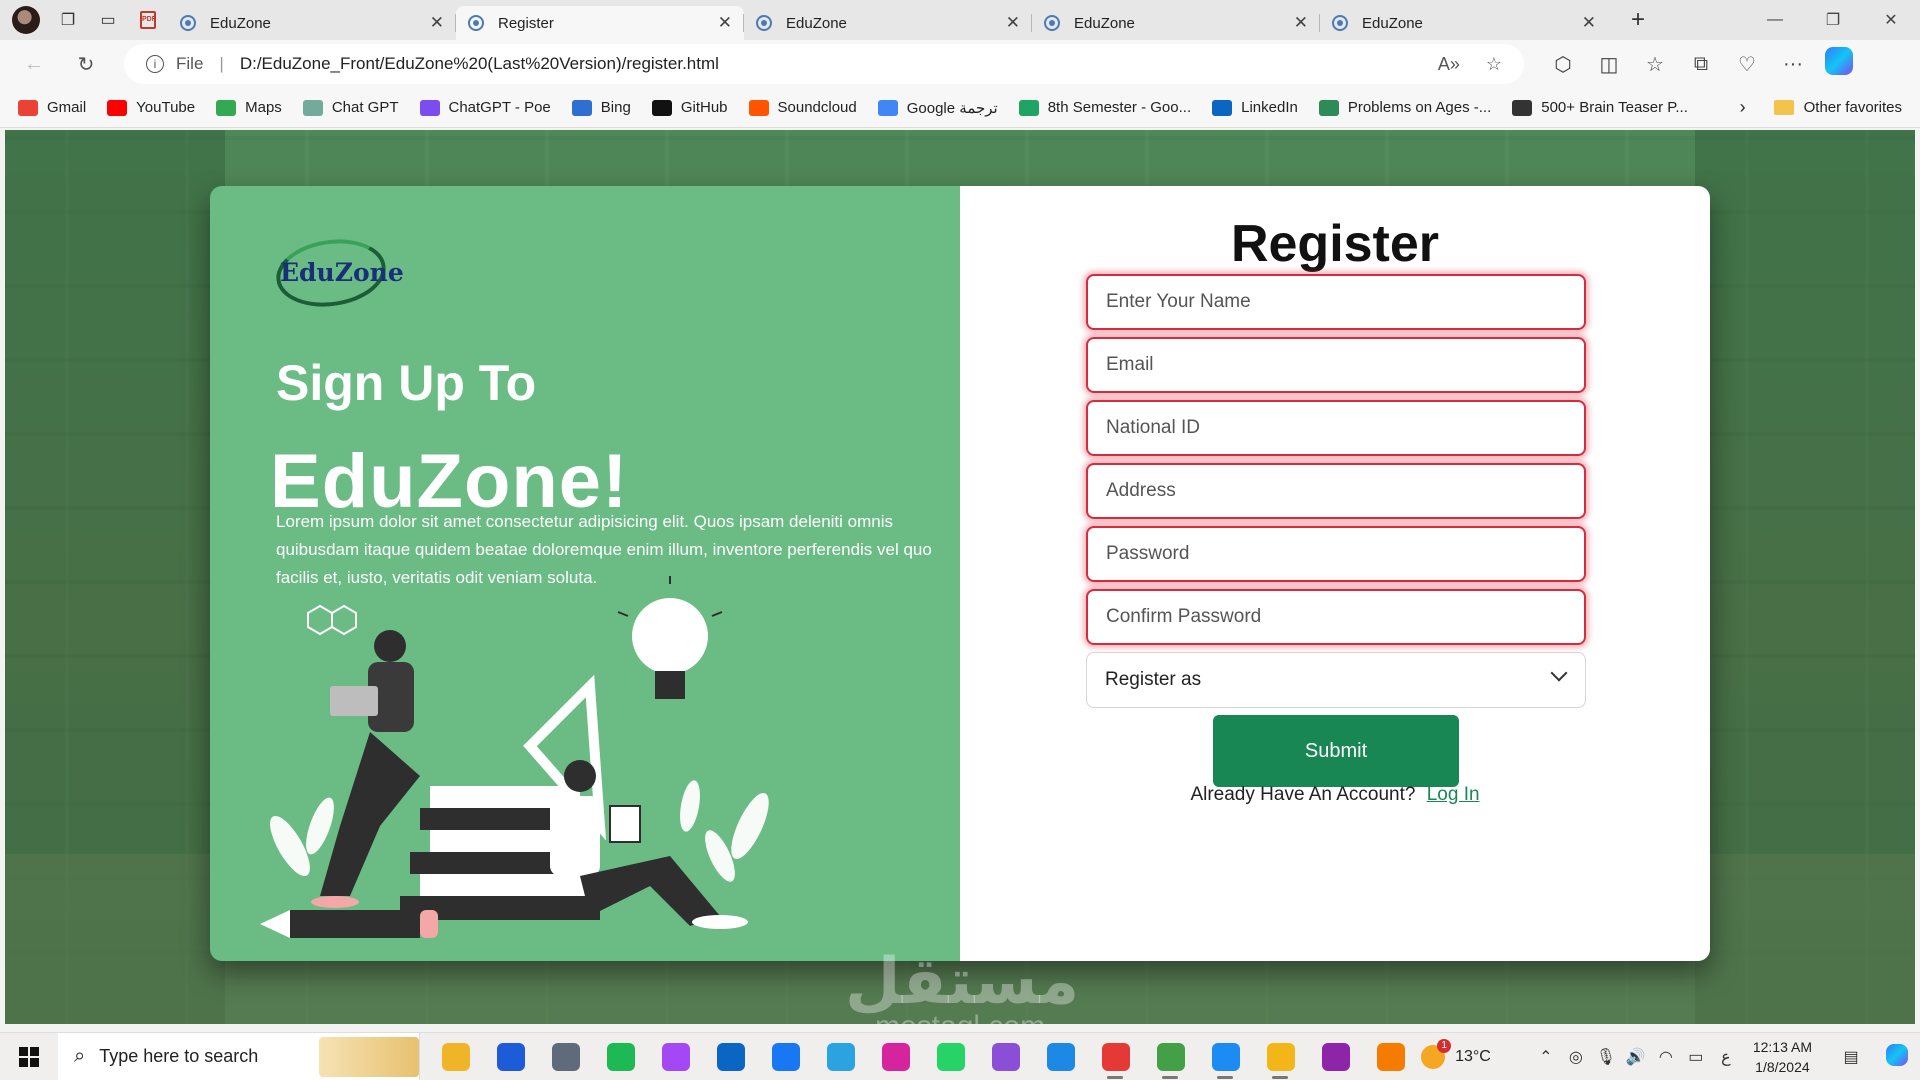  What do you see at coordinates (1696, 1057) in the screenshot?
I see `battery-icon: ▭` at bounding box center [1696, 1057].